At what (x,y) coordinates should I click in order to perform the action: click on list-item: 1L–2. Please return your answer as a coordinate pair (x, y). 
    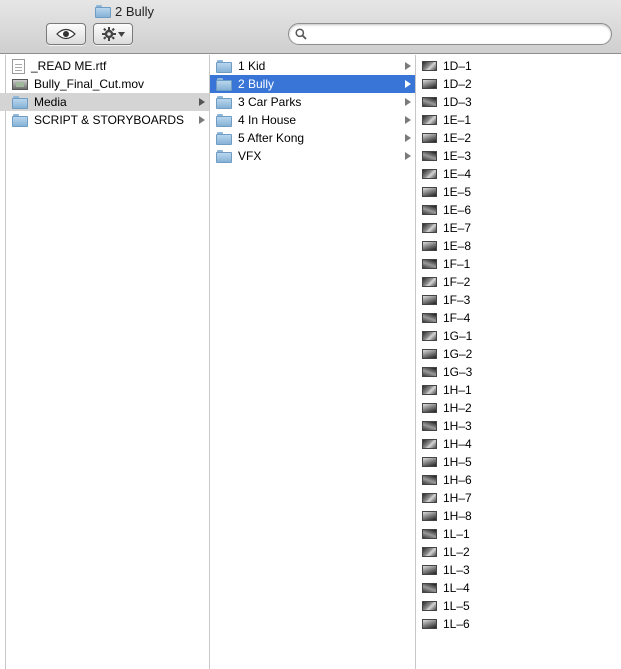
    Looking at the image, I should click on (518, 552).